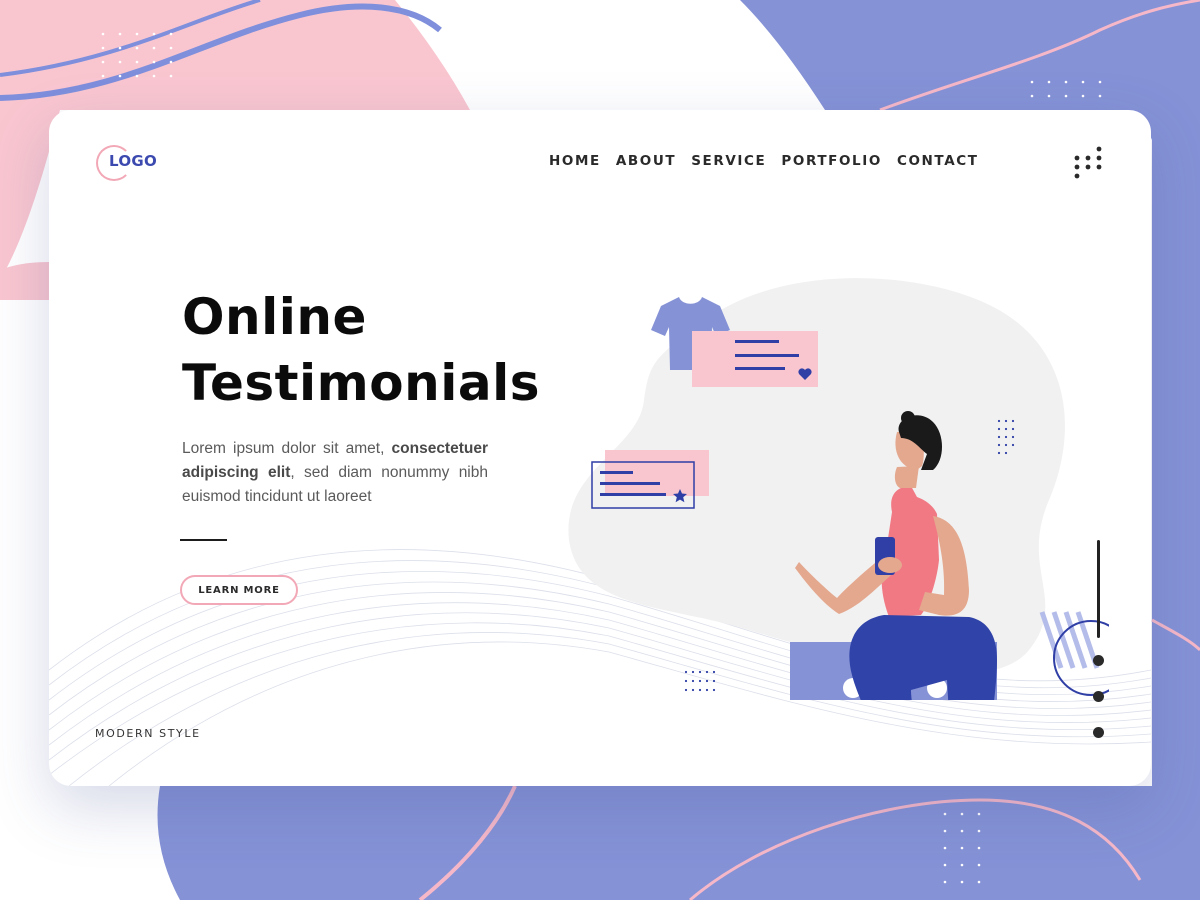 The image size is (1200, 900). I want to click on logo: LOGO, so click(151, 164).